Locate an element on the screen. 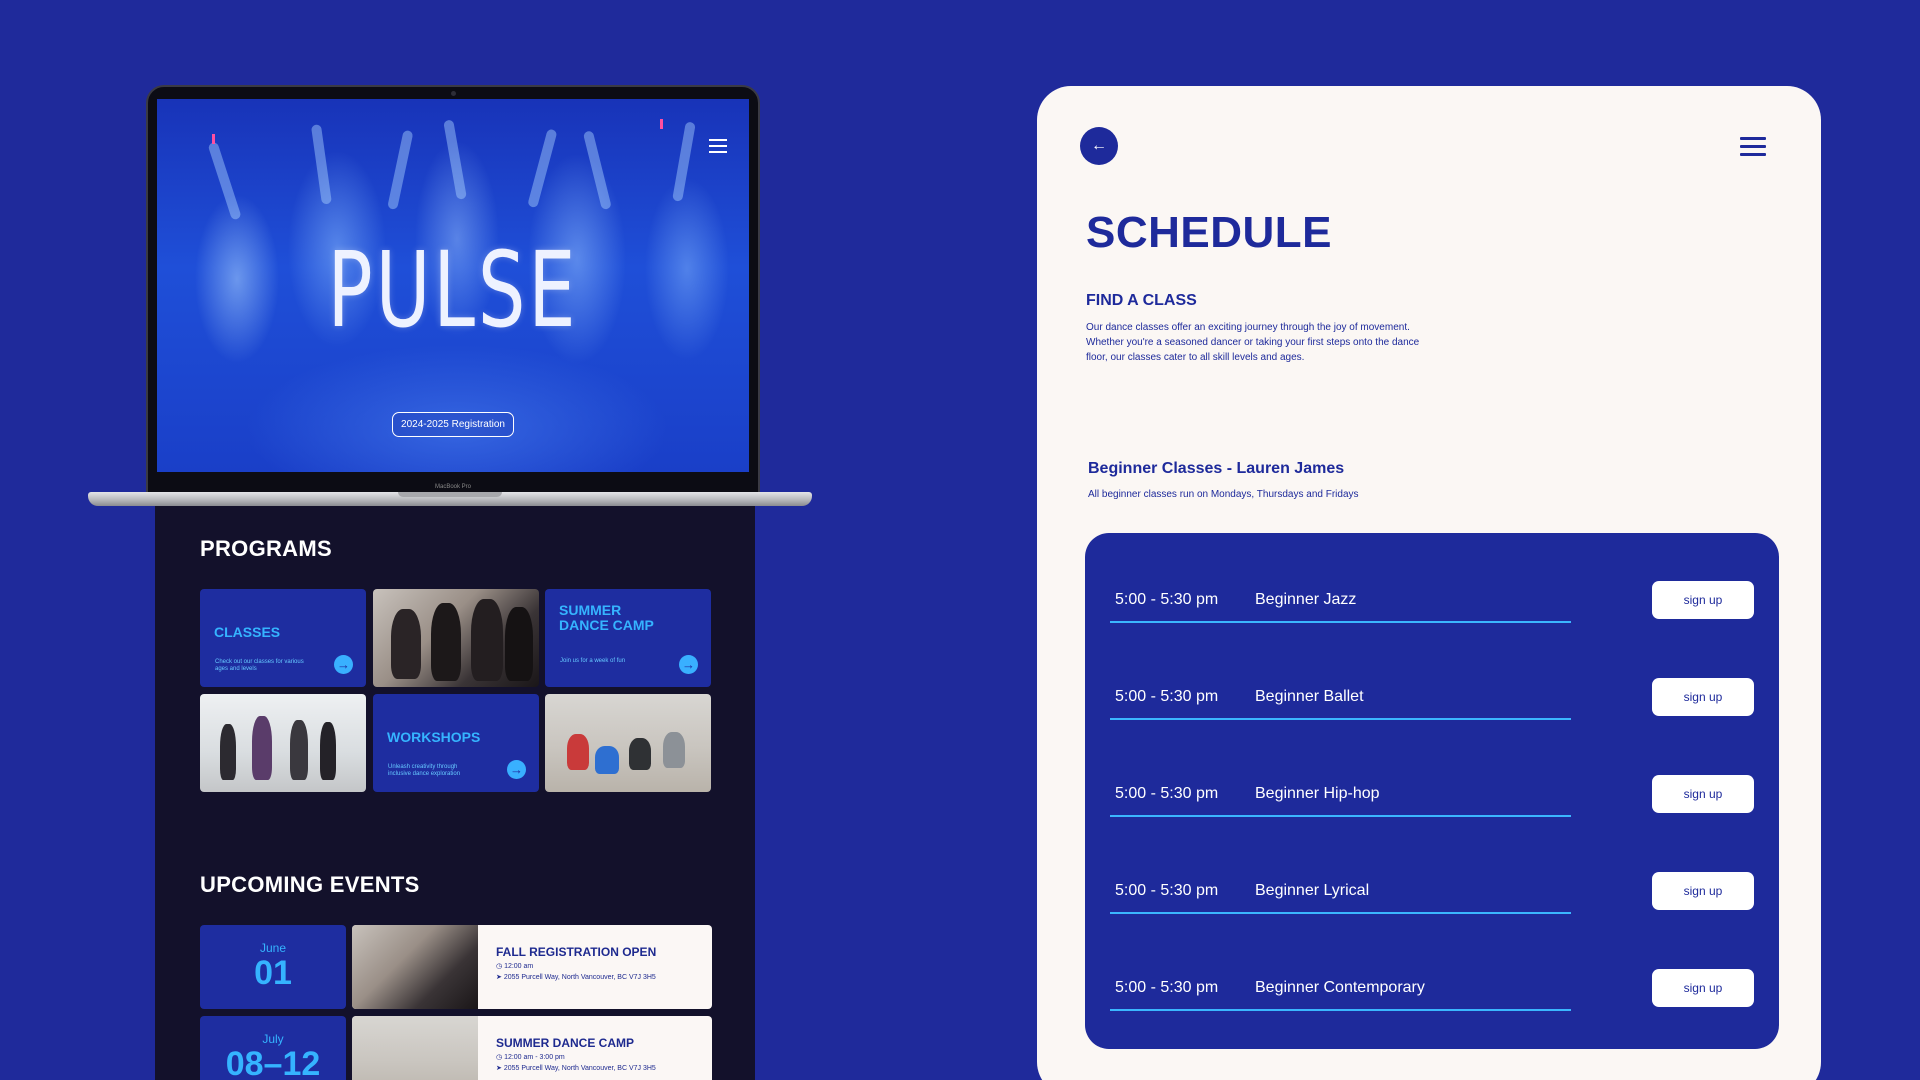  event-time: 12:00 am - 3:00 pm is located at coordinates (534, 1057).